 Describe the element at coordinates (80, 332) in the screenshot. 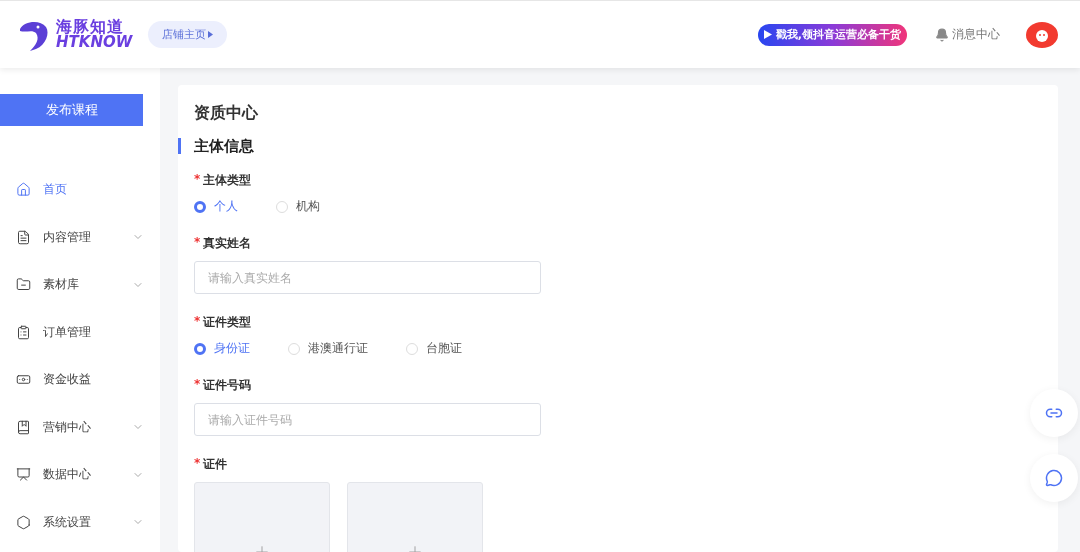

I see `nav-item: 订单管理` at that location.